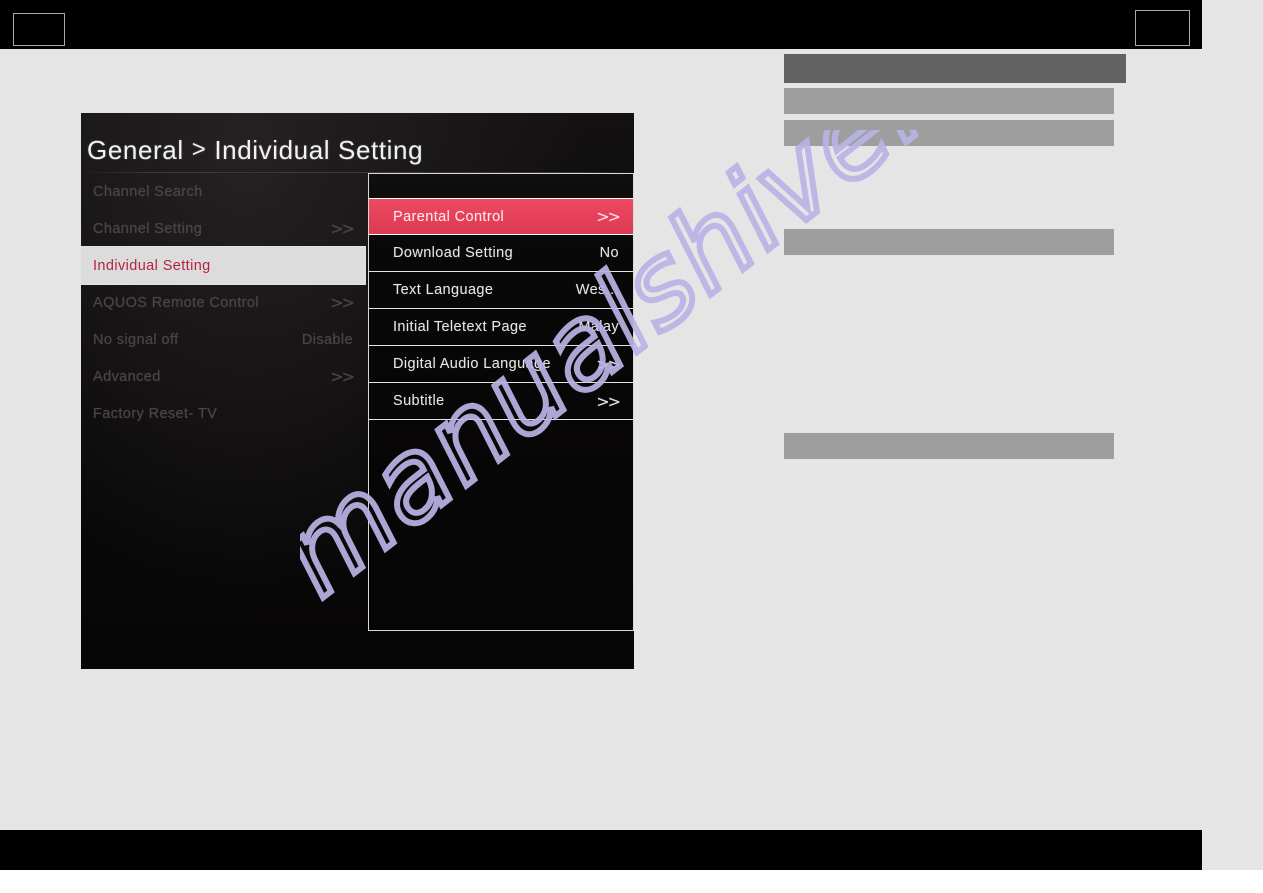 The width and height of the screenshot is (1263, 893). I want to click on submenu-item-initial-teletext-page: Initial Teletext Page Malay, so click(501, 327).